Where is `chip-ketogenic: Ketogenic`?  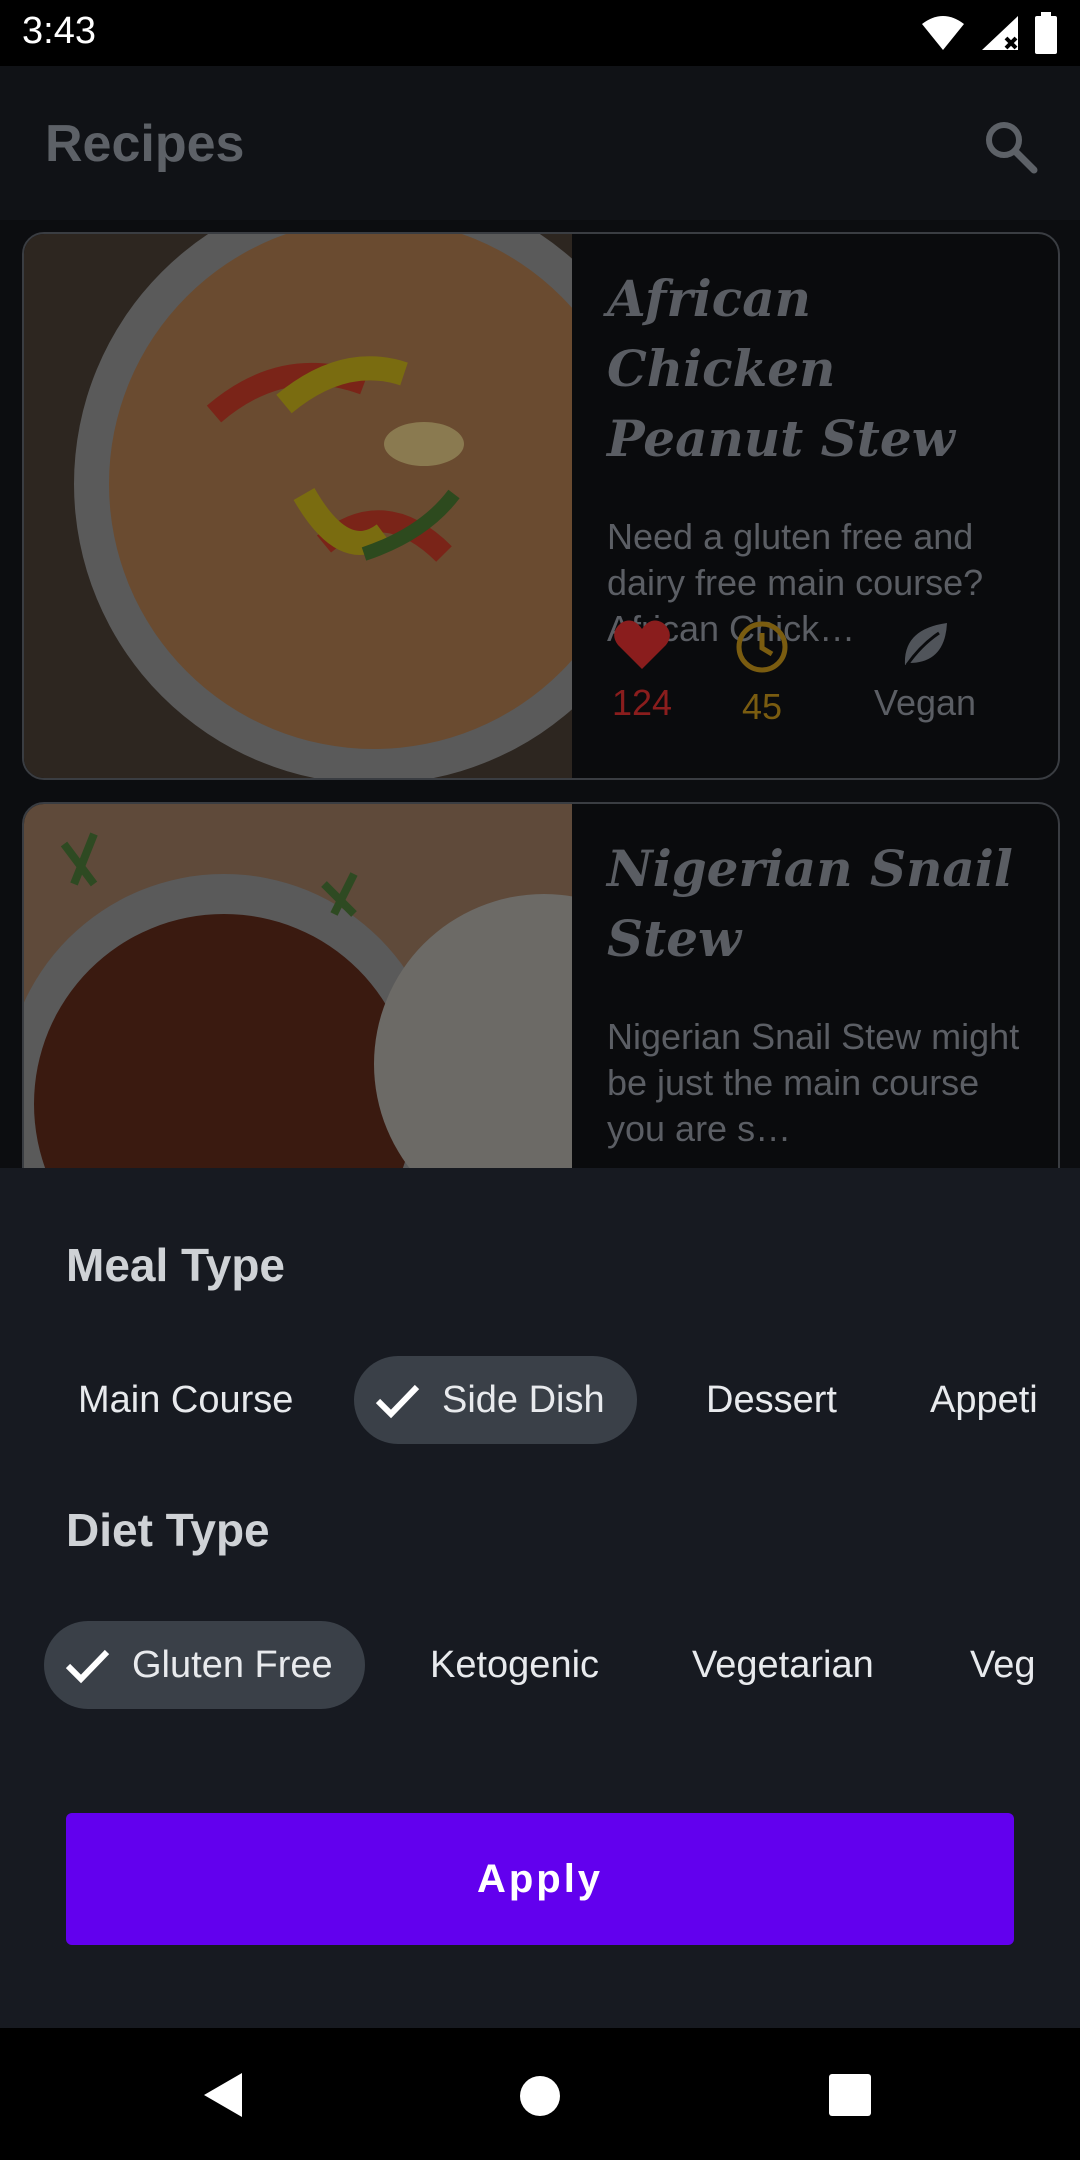
chip-ketogenic: Ketogenic is located at coordinates (514, 1665).